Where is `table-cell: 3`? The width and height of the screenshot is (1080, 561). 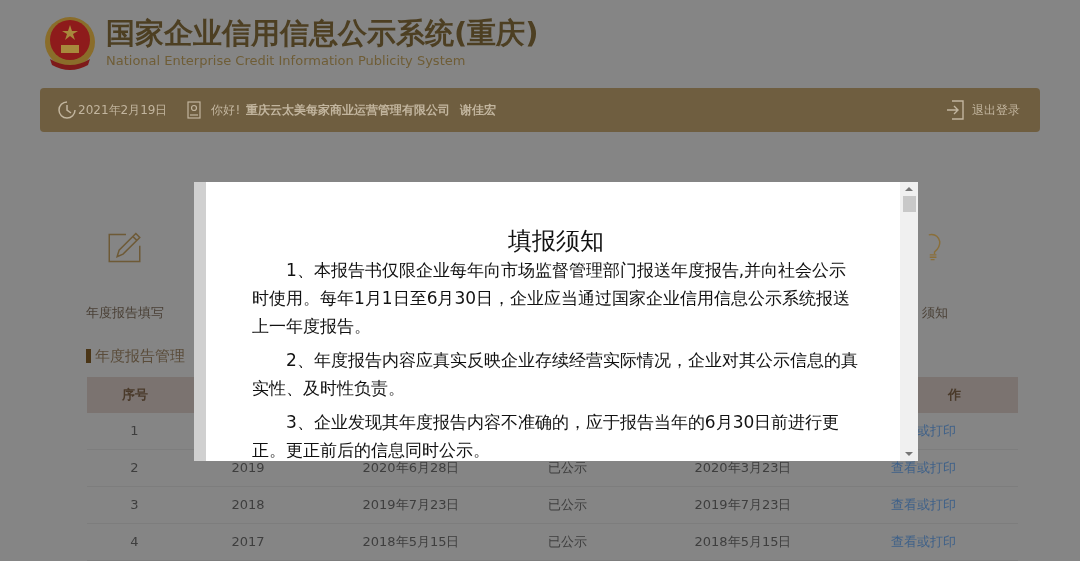 table-cell: 3 is located at coordinates (134, 505).